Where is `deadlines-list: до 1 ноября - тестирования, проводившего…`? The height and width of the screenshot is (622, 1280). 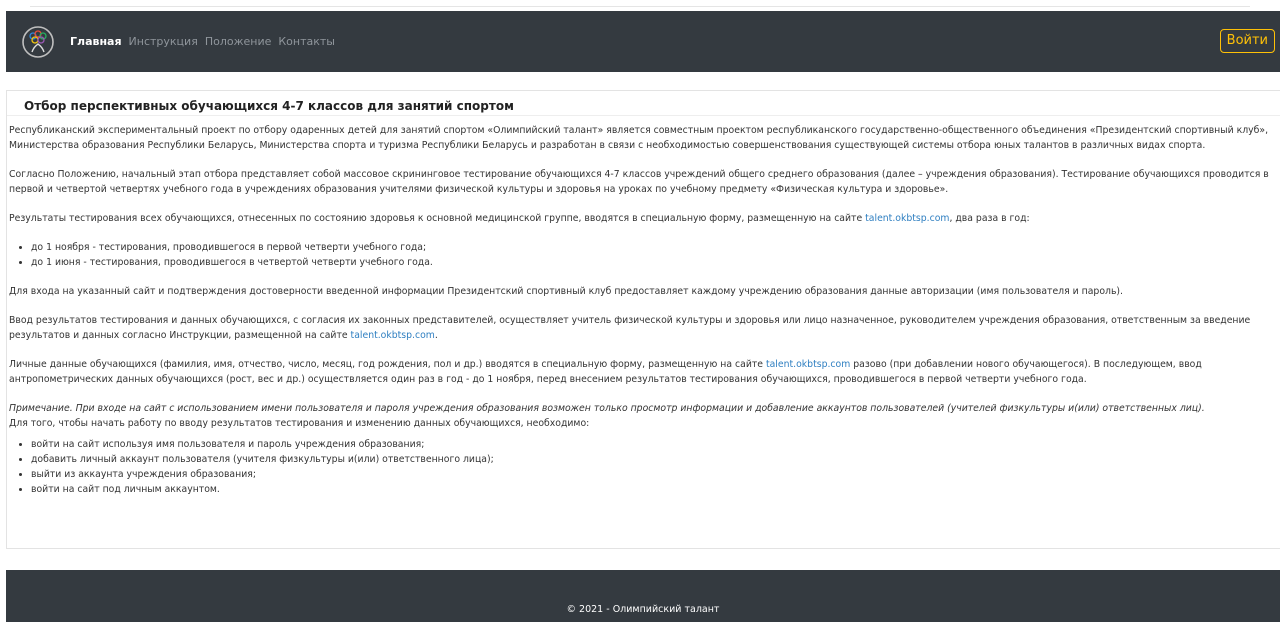 deadlines-list: до 1 ноября - тестирования, проводившего… is located at coordinates (644, 255).